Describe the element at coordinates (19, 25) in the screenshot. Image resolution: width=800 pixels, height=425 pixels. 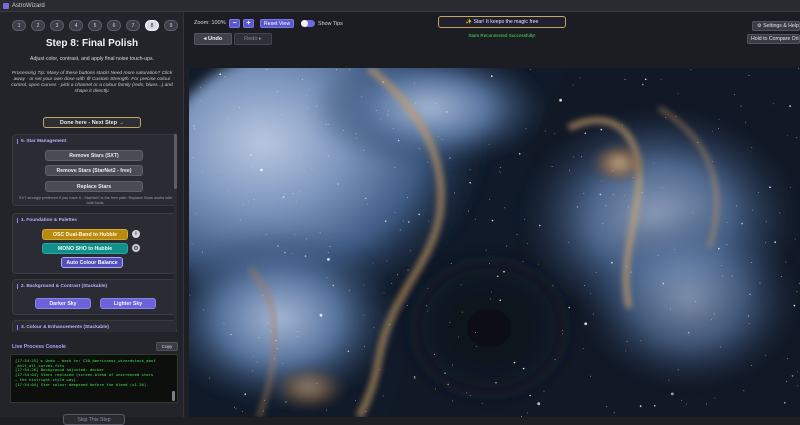
I see `step-dot-1: 1` at that location.